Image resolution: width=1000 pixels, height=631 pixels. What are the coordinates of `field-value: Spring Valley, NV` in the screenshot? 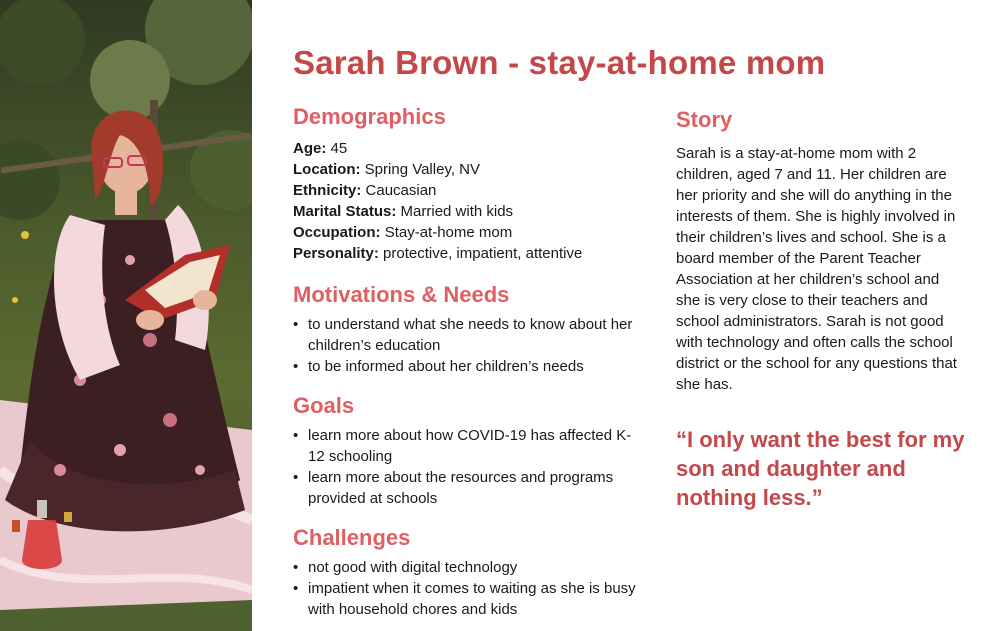 It's located at (422, 169).